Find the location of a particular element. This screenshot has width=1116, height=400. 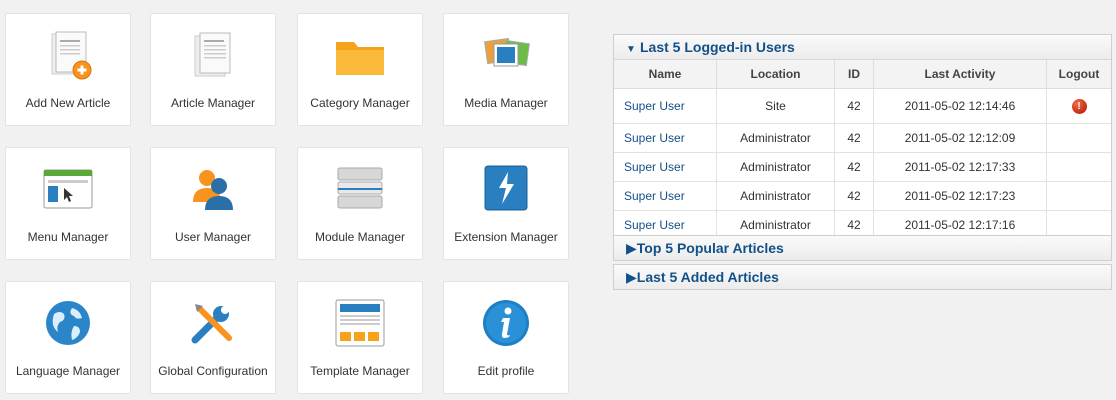

user-last-activity: 2011-05-02 12:17:23 is located at coordinates (960, 196).